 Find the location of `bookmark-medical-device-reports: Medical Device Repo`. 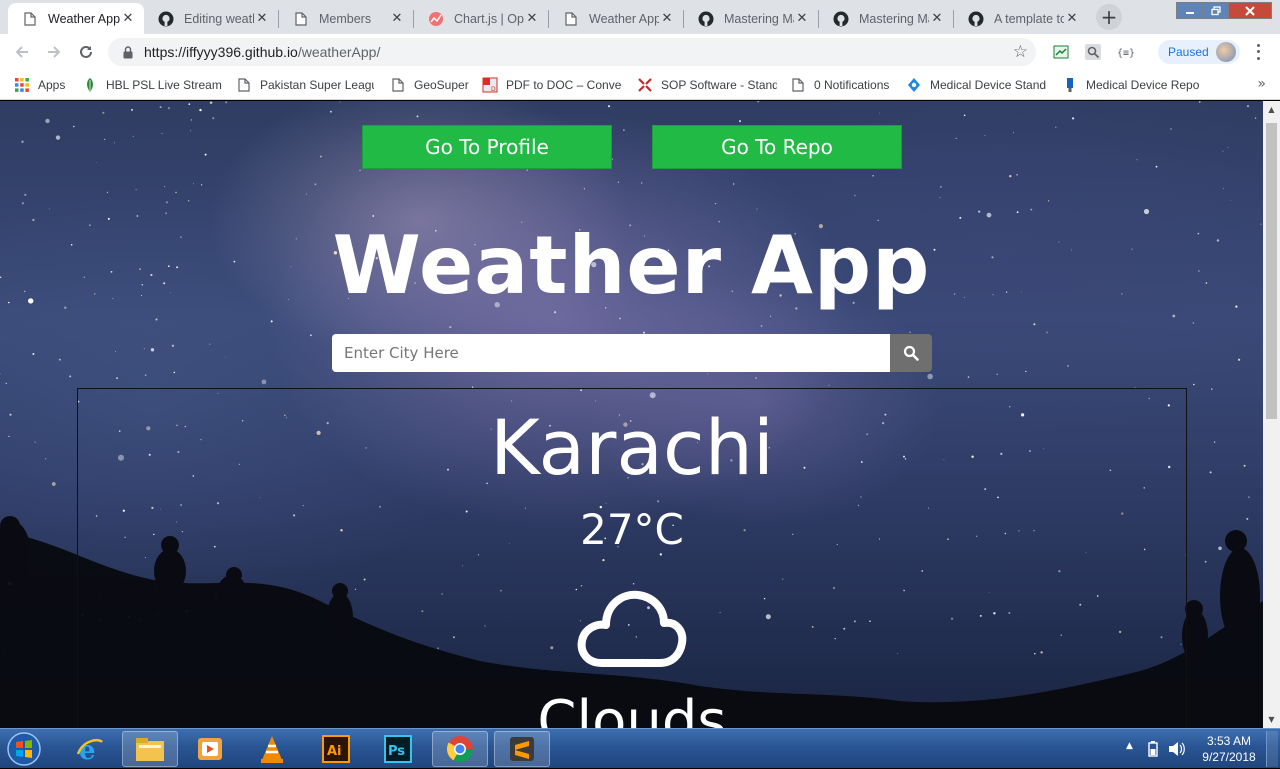

bookmark-medical-device-reports: Medical Device Repo is located at coordinates (1132, 85).